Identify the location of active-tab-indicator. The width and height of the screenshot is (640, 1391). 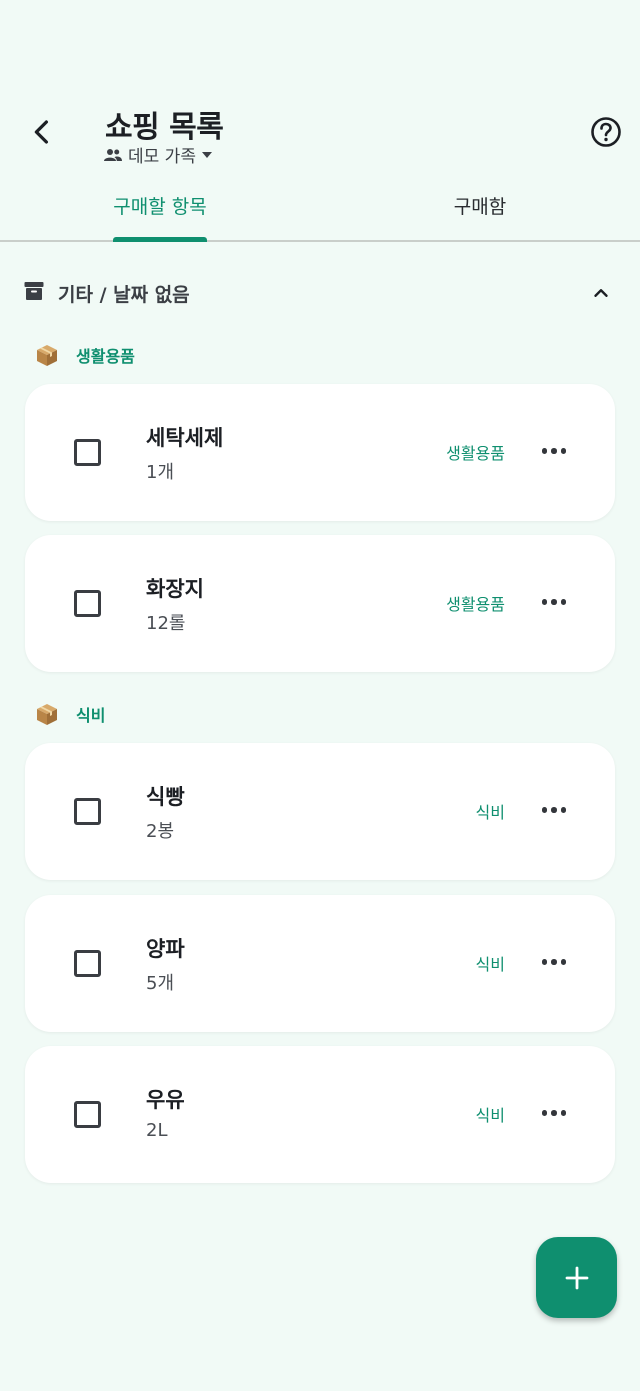
(160, 239).